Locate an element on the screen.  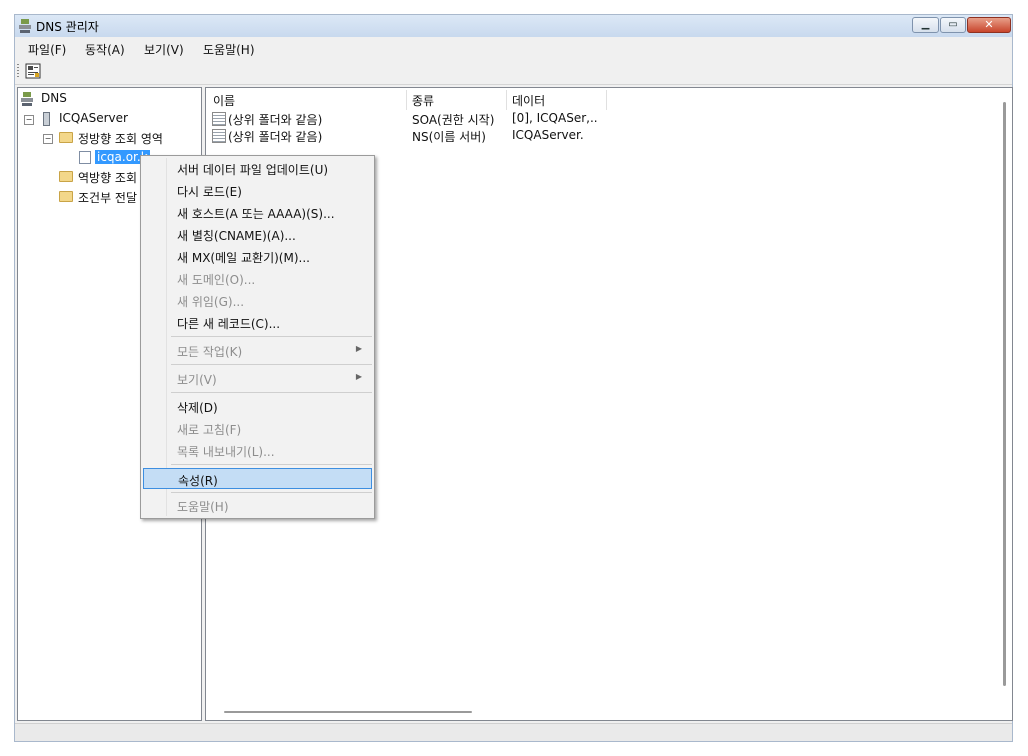
minimize-icon: ▁ is located at coordinates (925, 24).